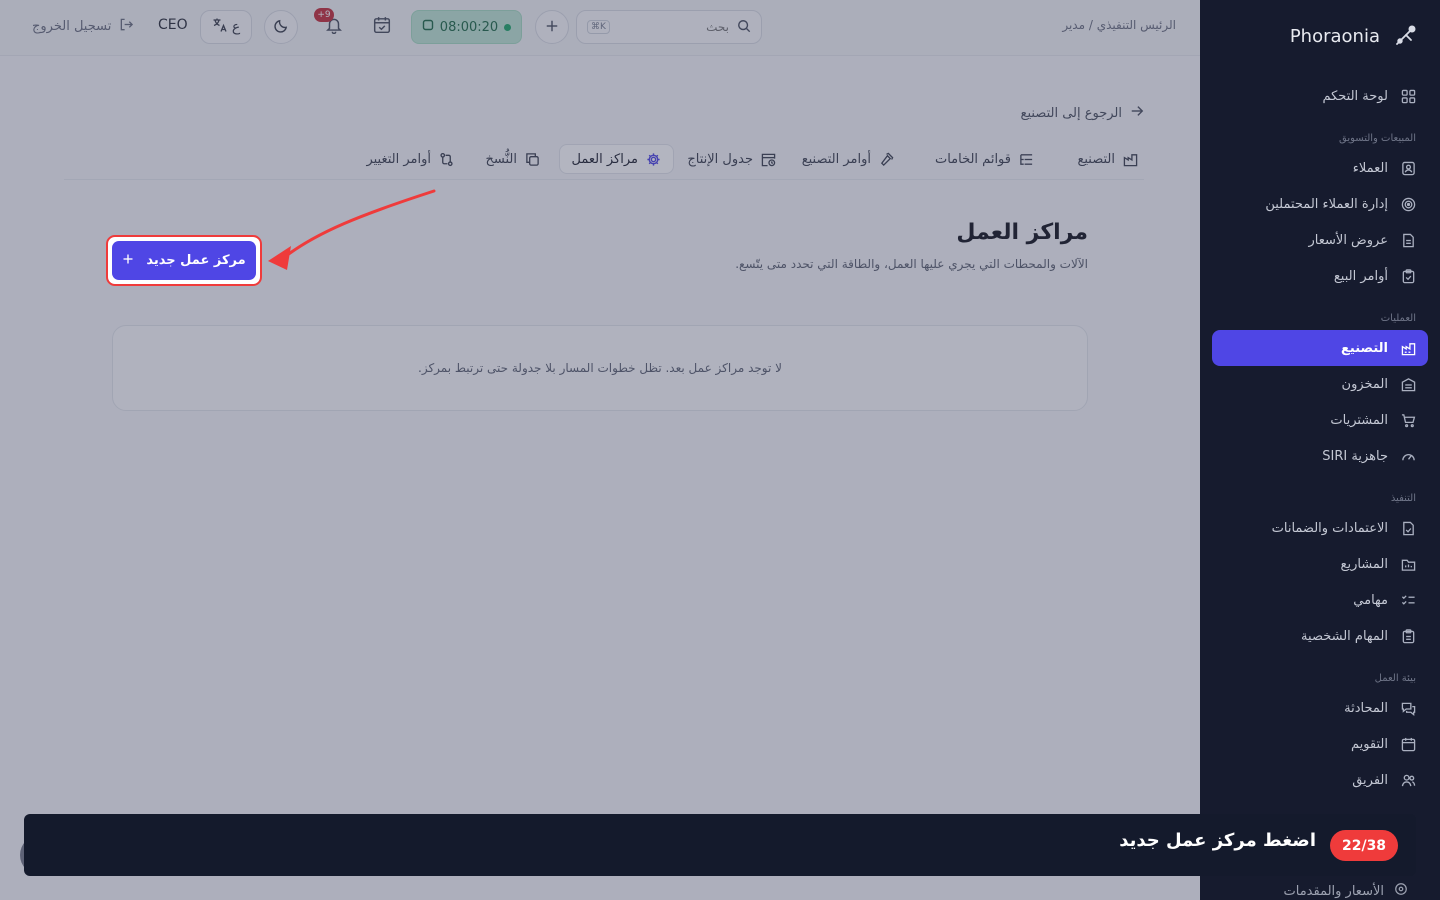 The image size is (1440, 900). Describe the element at coordinates (1320, 276) in the screenshot. I see `sidebar-item-sales-orders: أوامر البيع` at that location.